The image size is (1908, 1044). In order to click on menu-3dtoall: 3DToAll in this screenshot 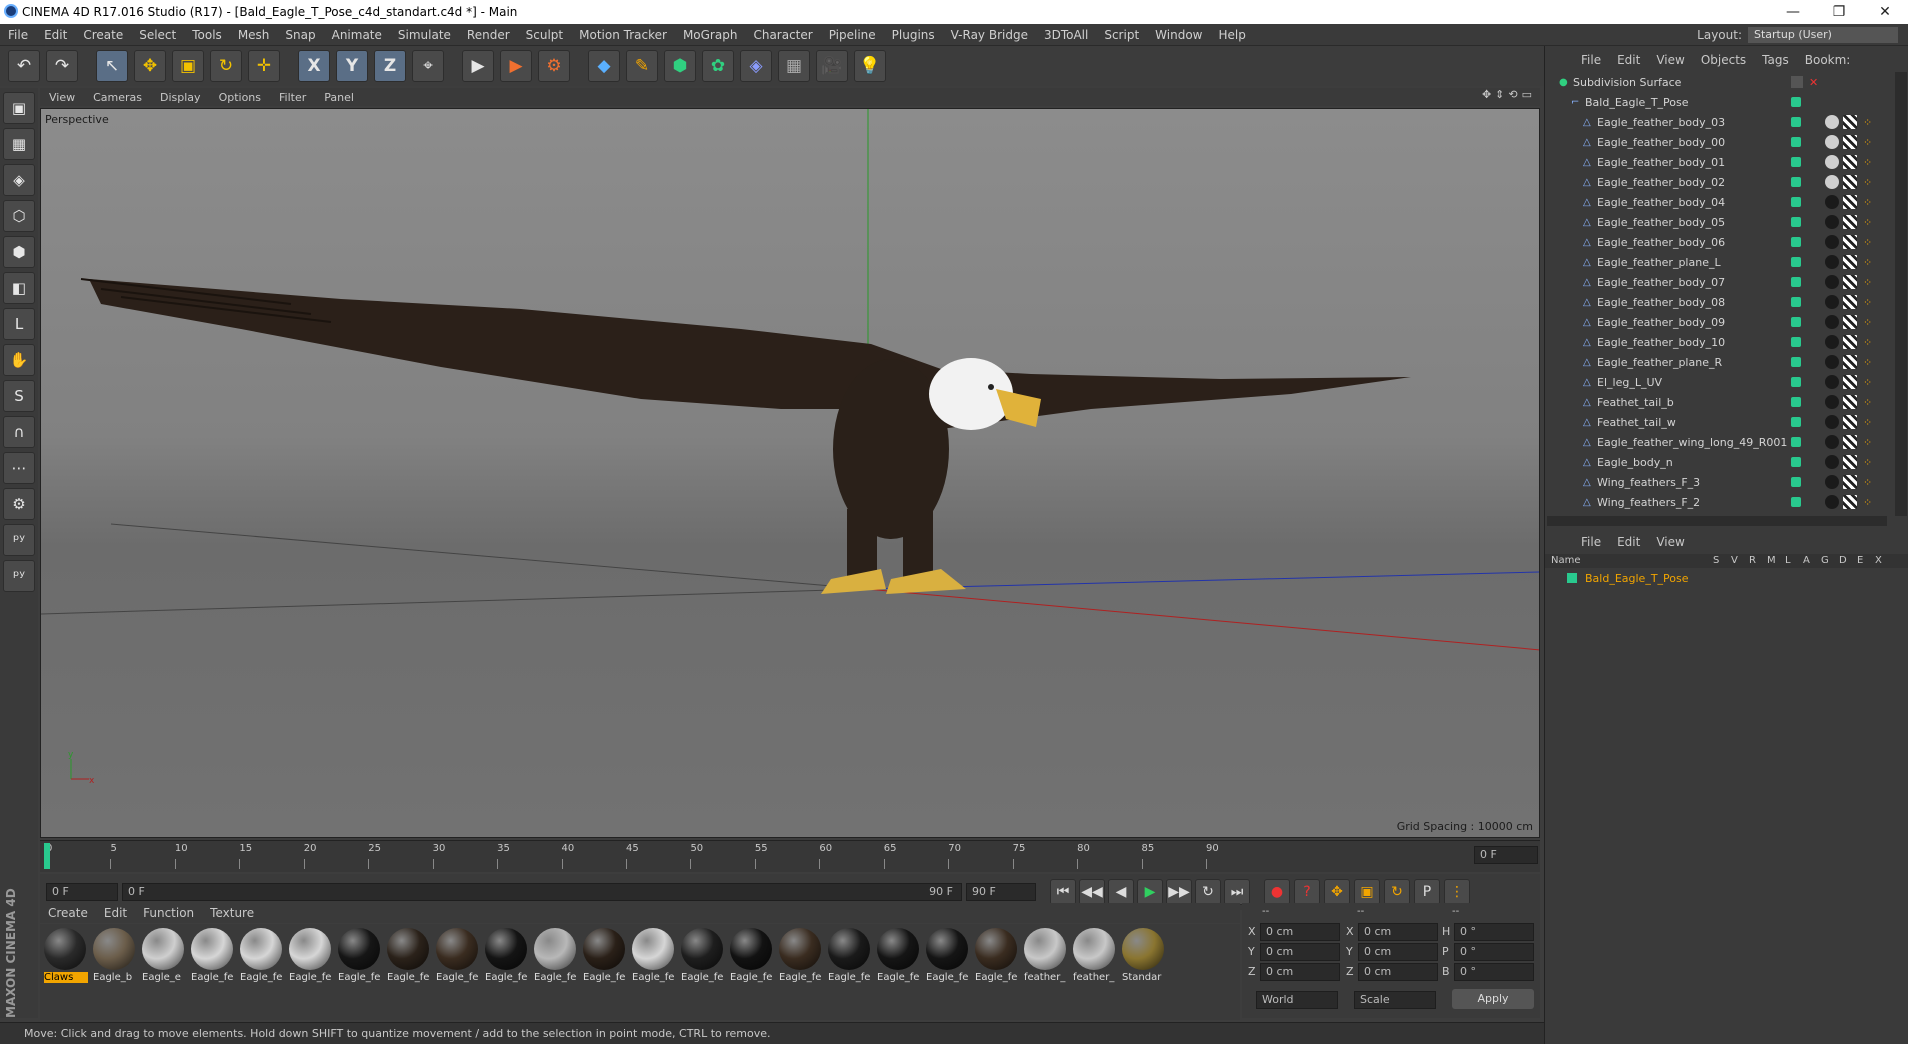, I will do `click(1066, 35)`.